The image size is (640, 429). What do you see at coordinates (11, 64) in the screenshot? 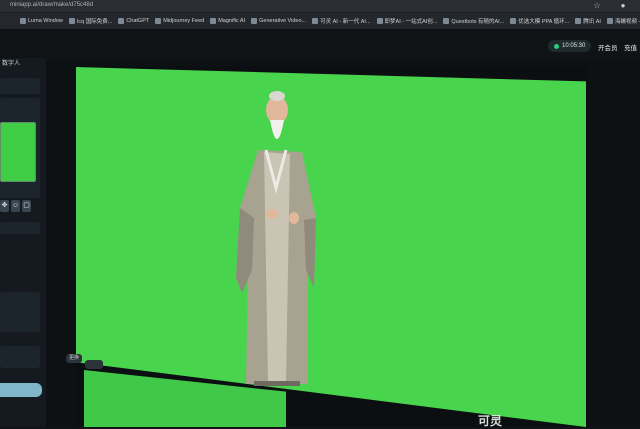
I see `sidebar-title: 数字人` at bounding box center [11, 64].